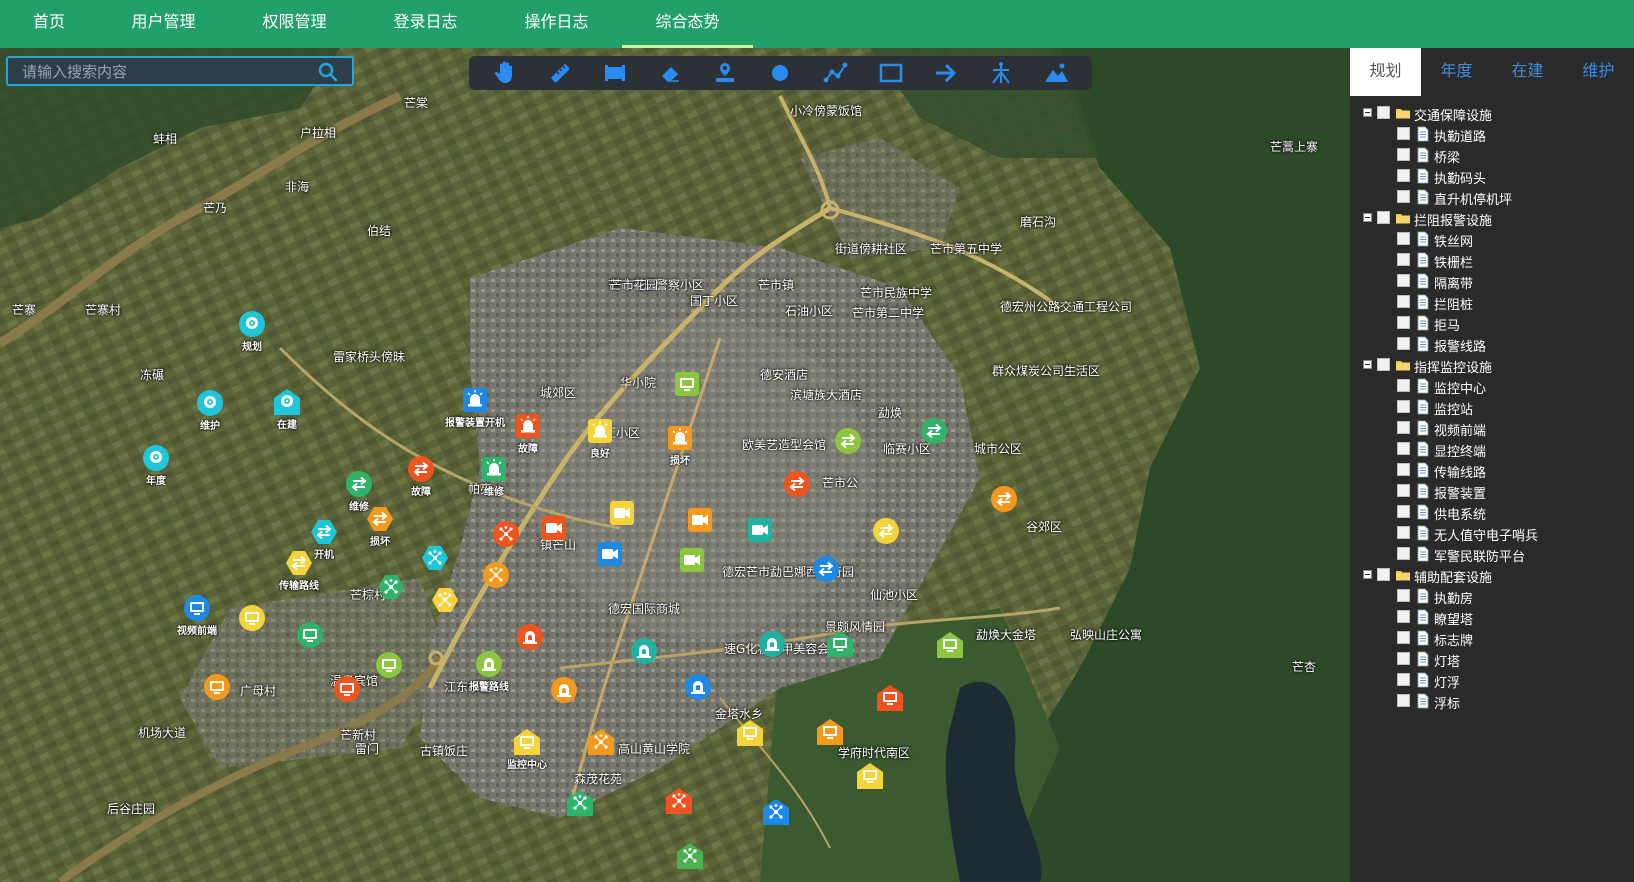  Describe the element at coordinates (49, 24) in the screenshot. I see `nav-item-0: 首页` at that location.